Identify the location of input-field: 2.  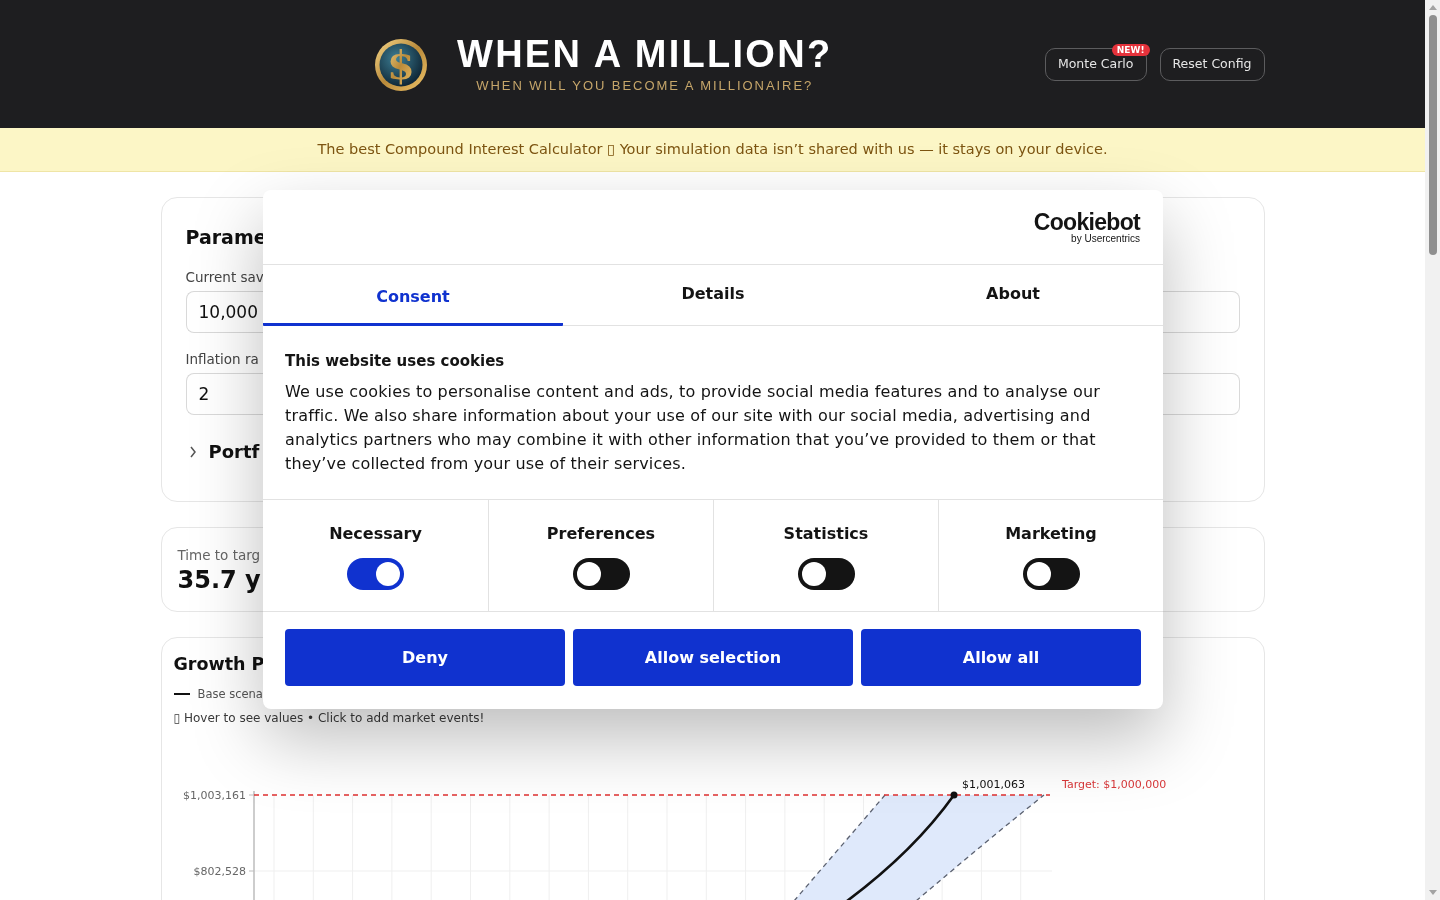
(224, 394).